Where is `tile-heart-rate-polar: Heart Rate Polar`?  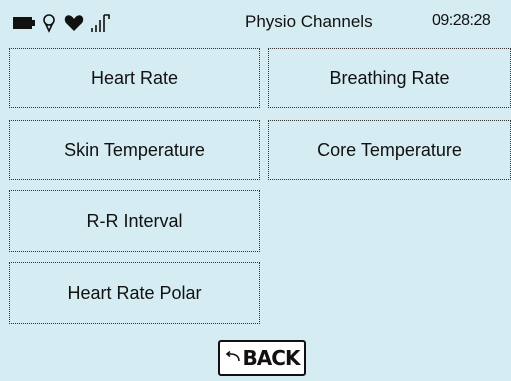
tile-heart-rate-polar: Heart Rate Polar is located at coordinates (134, 293).